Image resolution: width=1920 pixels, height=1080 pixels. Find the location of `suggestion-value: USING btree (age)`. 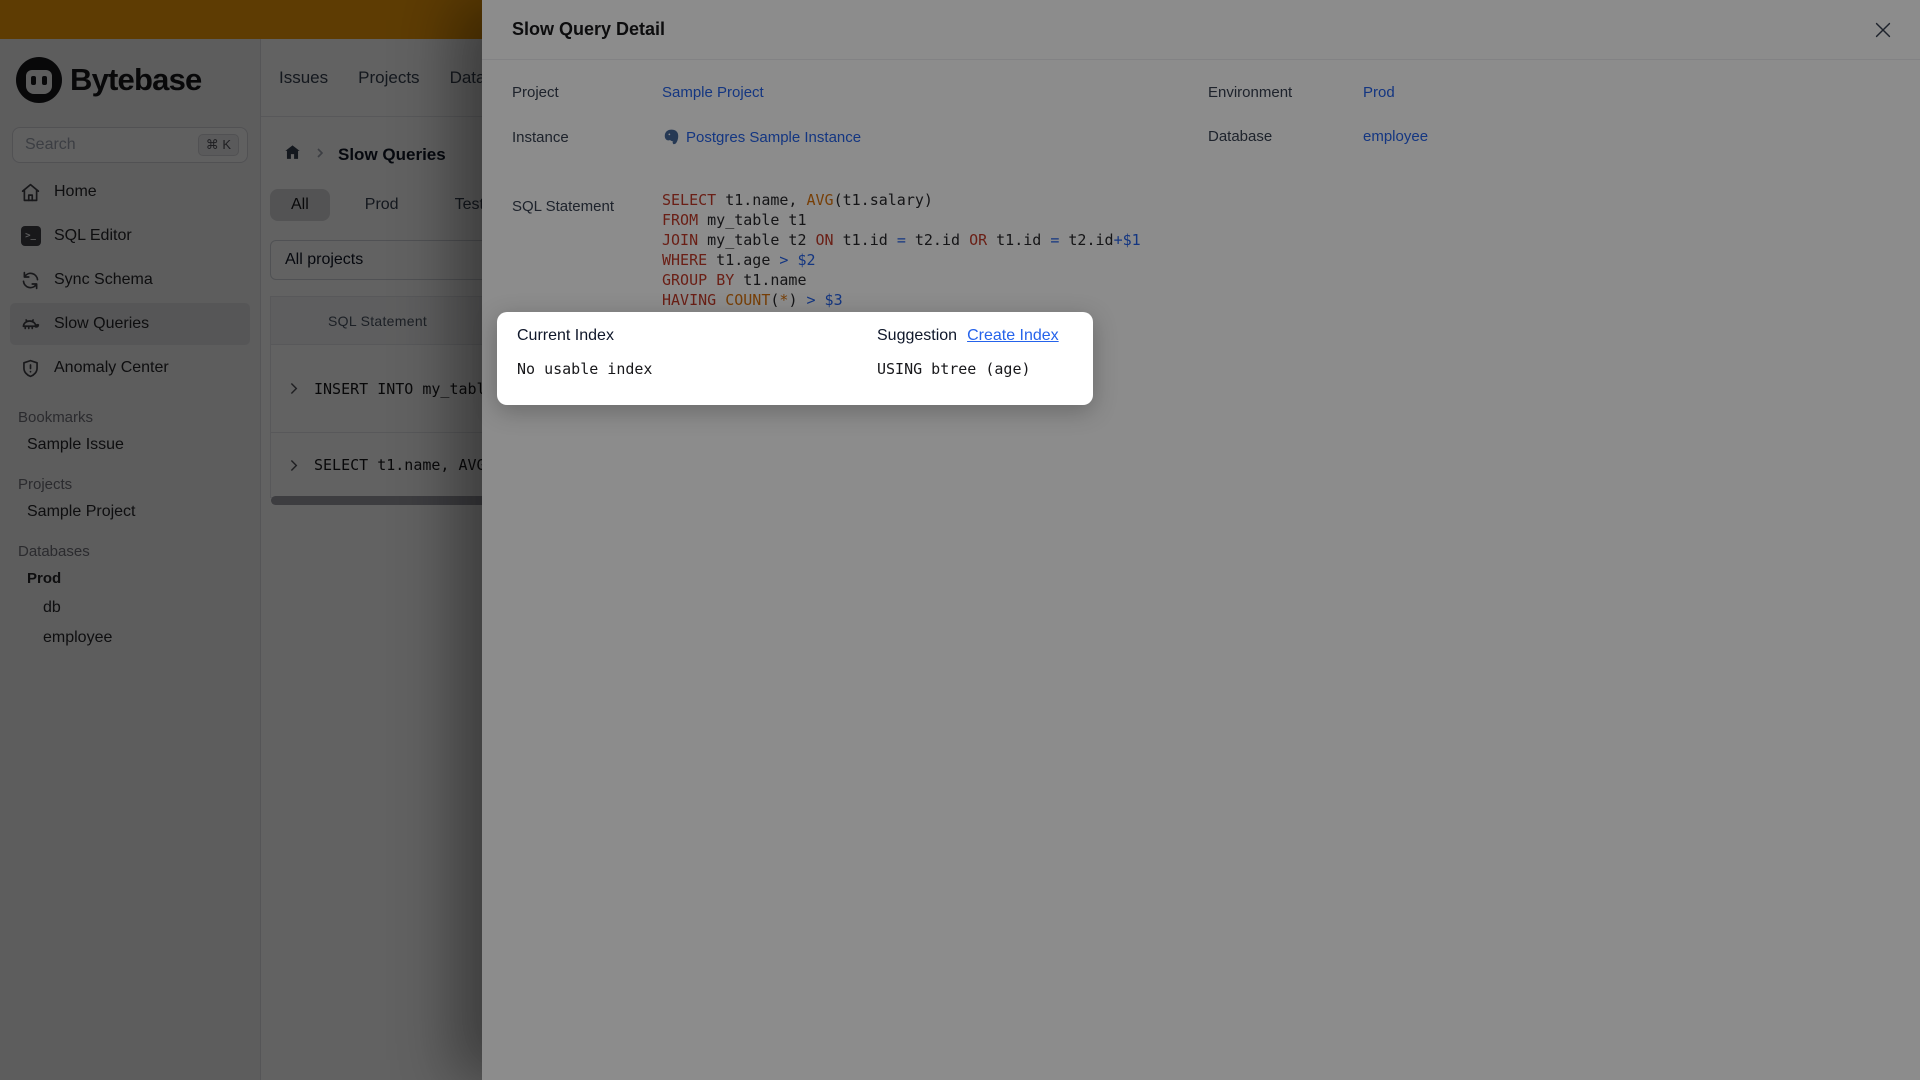

suggestion-value: USING btree (age) is located at coordinates (954, 369).